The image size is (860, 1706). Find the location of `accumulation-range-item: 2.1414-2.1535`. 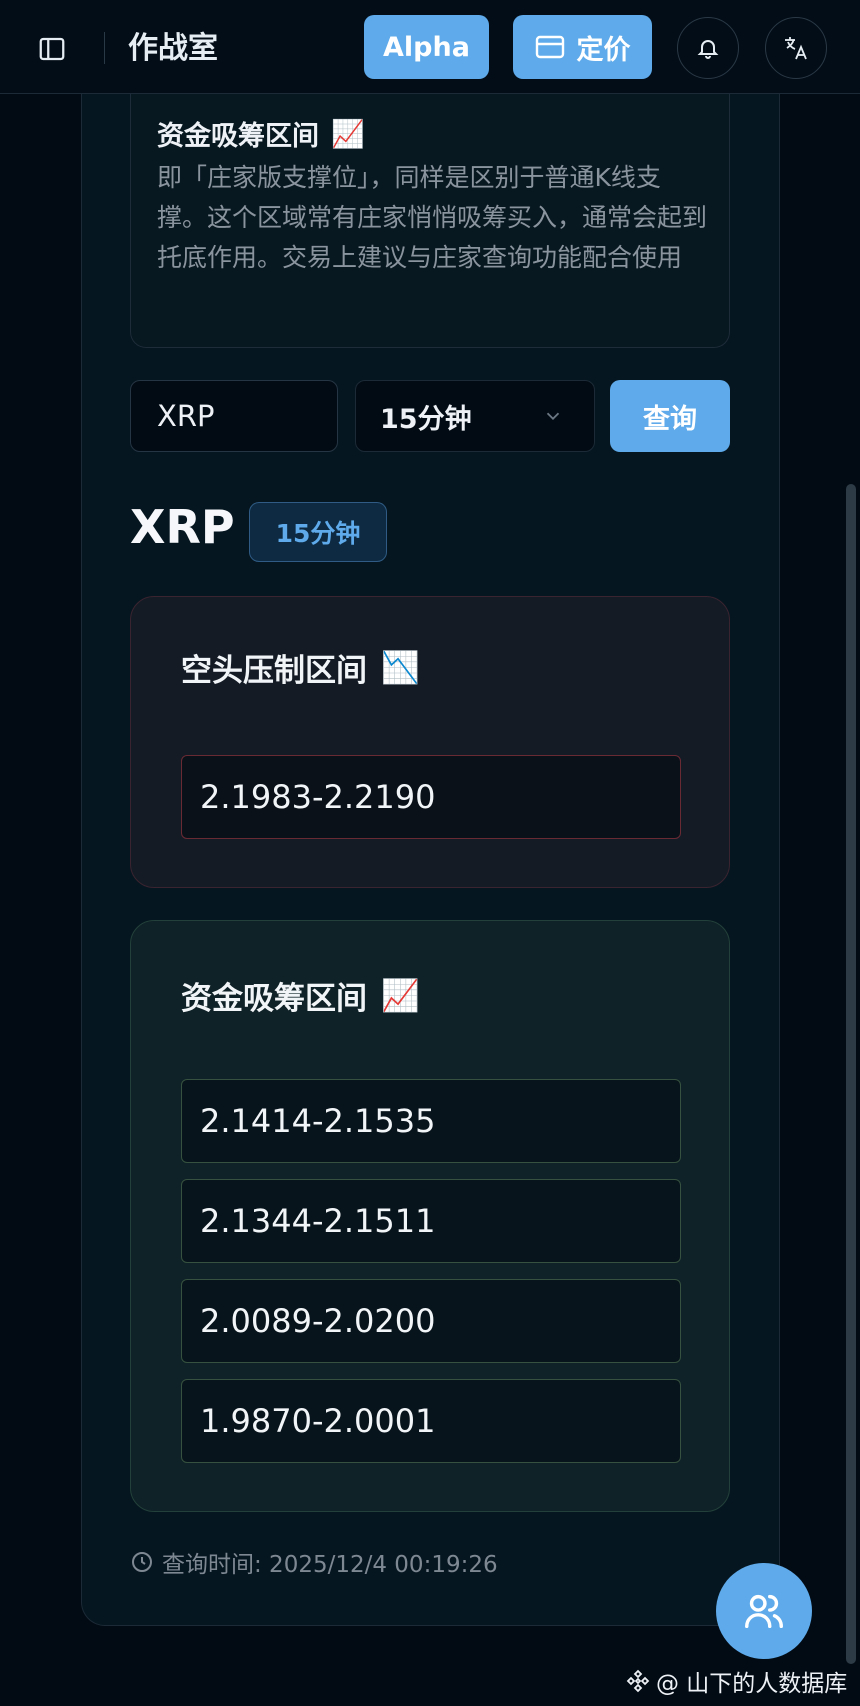

accumulation-range-item: 2.1414-2.1535 is located at coordinates (431, 1121).